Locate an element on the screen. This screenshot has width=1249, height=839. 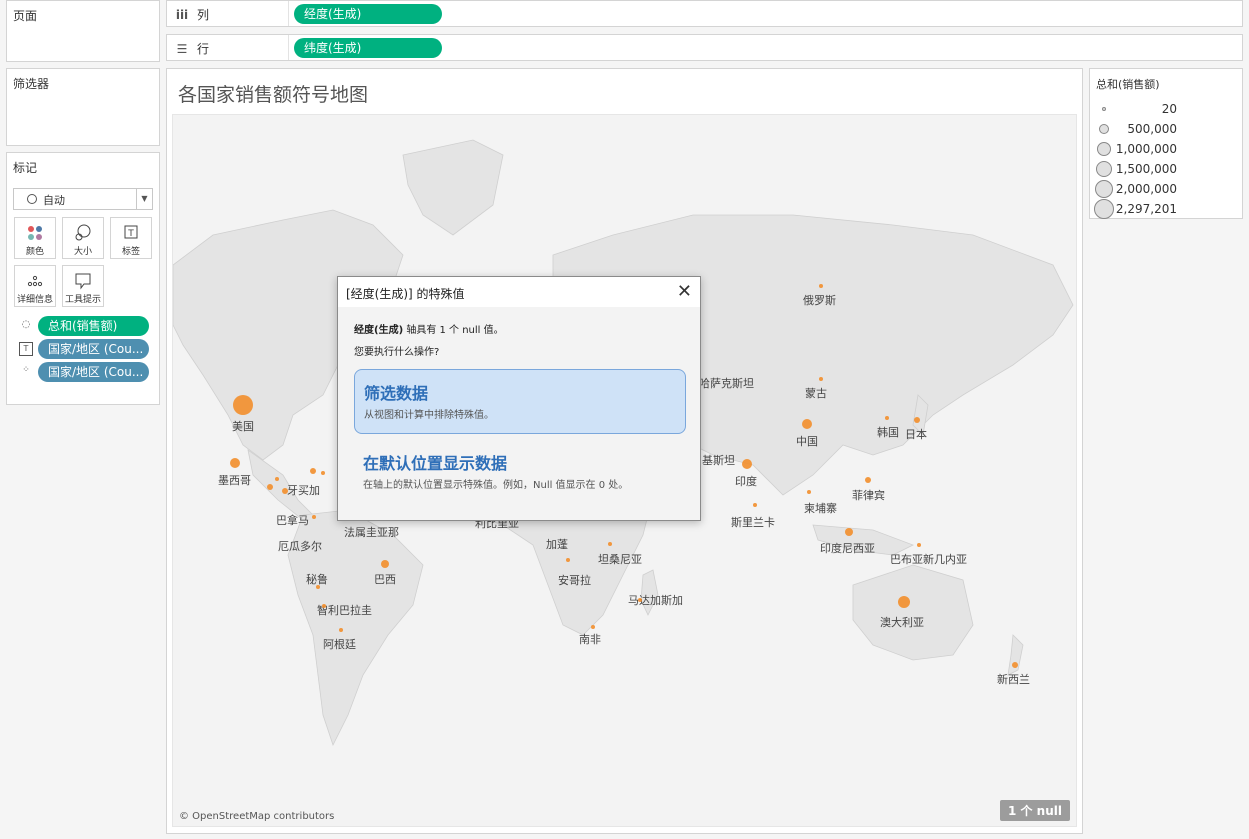
dot-india is located at coordinates (747, 464).